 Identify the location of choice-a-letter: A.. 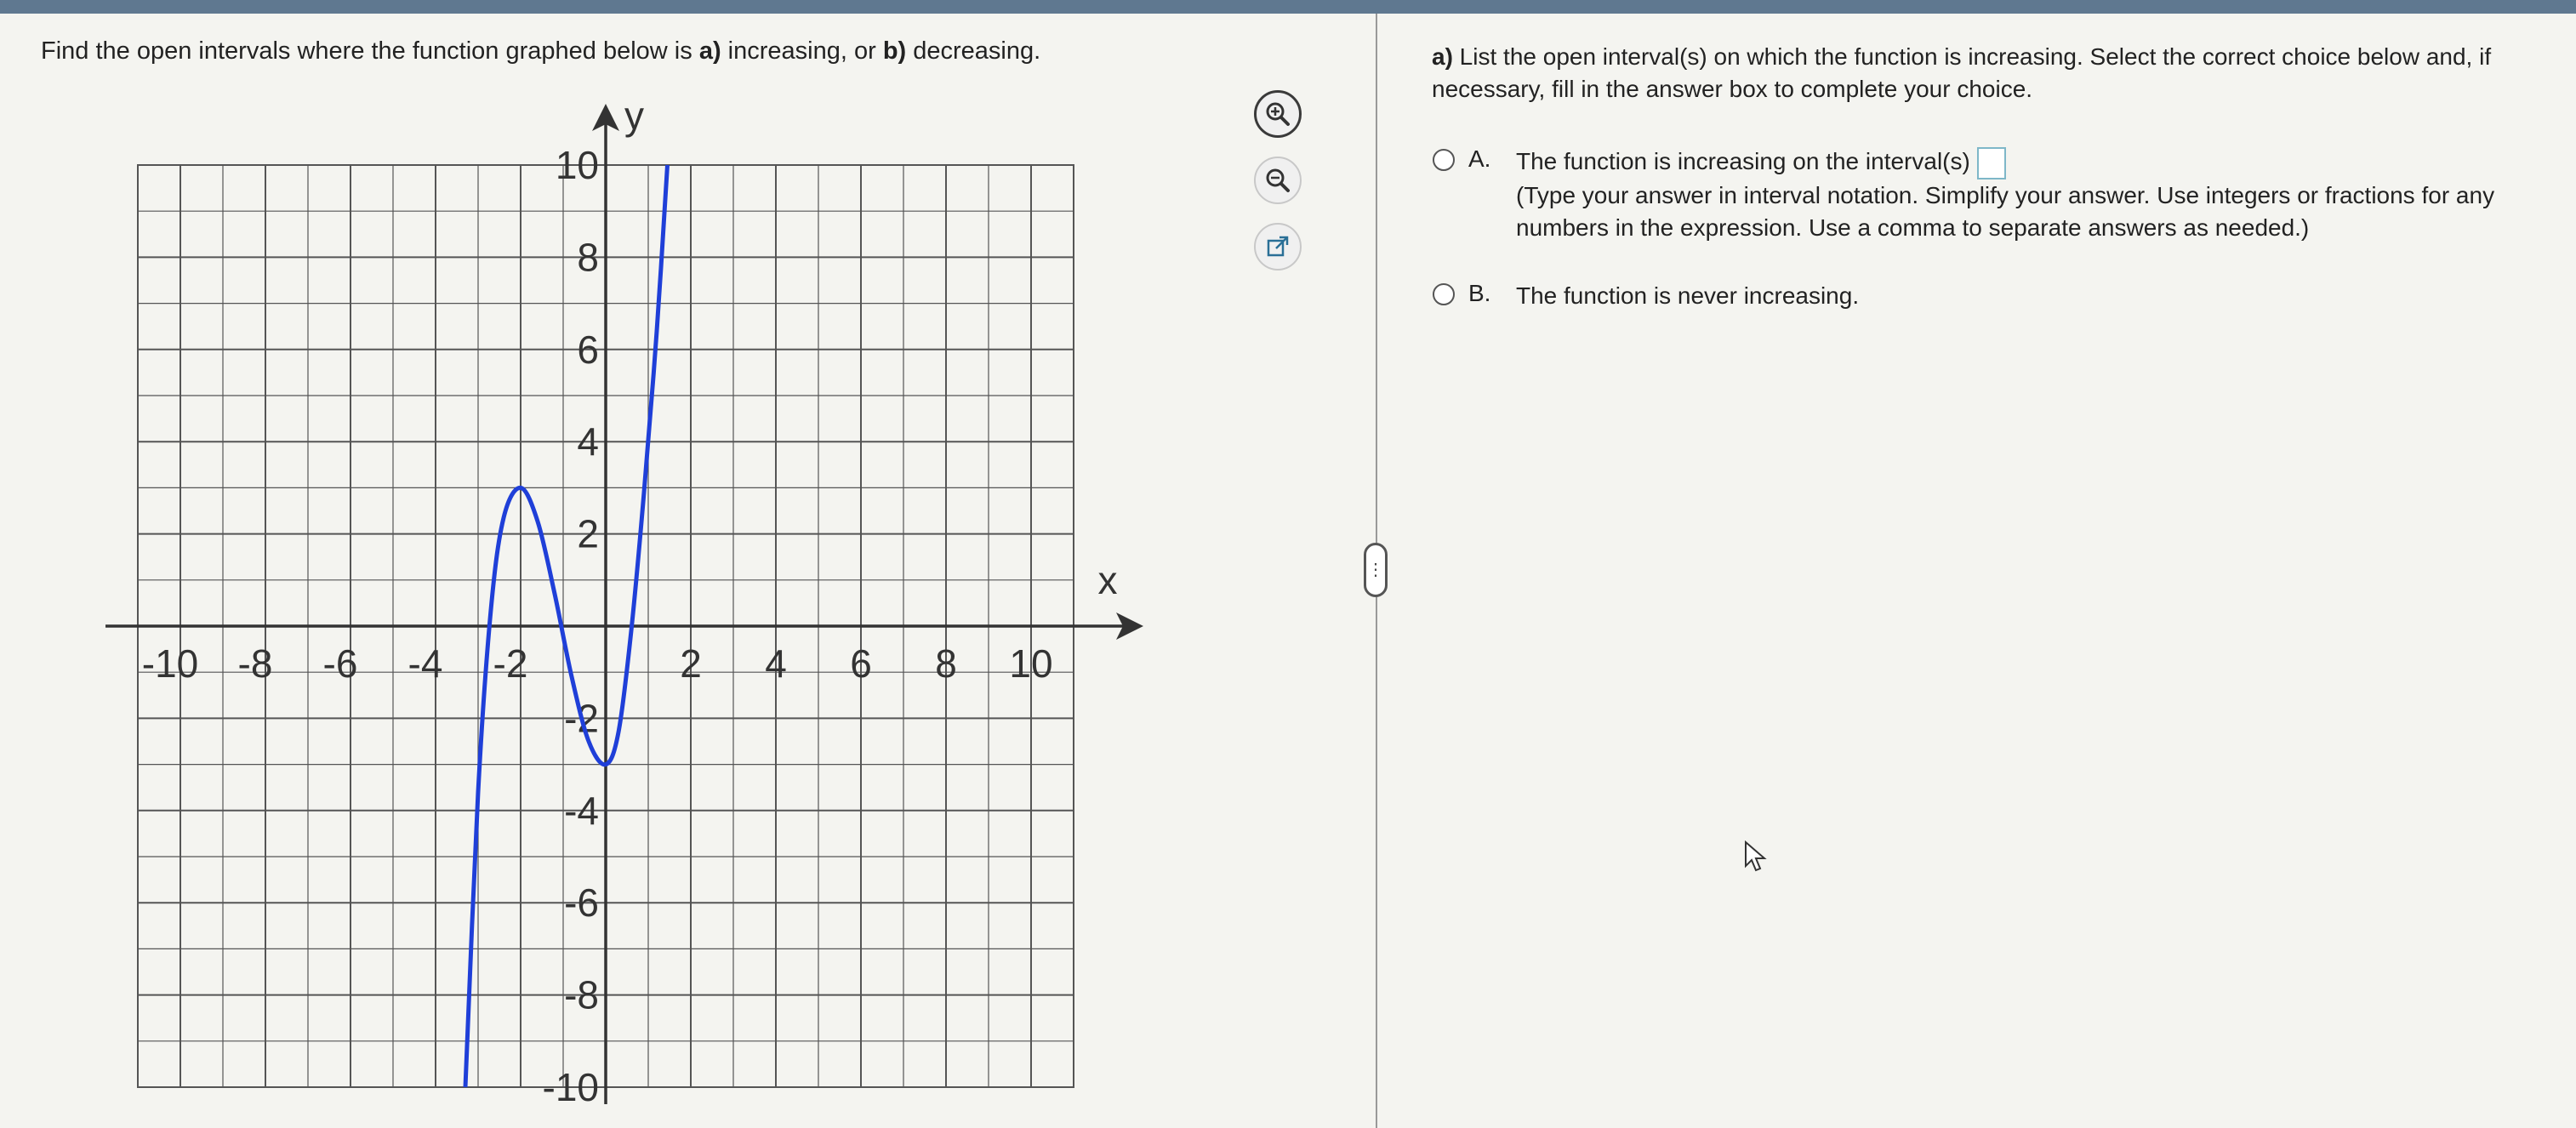
(1480, 158).